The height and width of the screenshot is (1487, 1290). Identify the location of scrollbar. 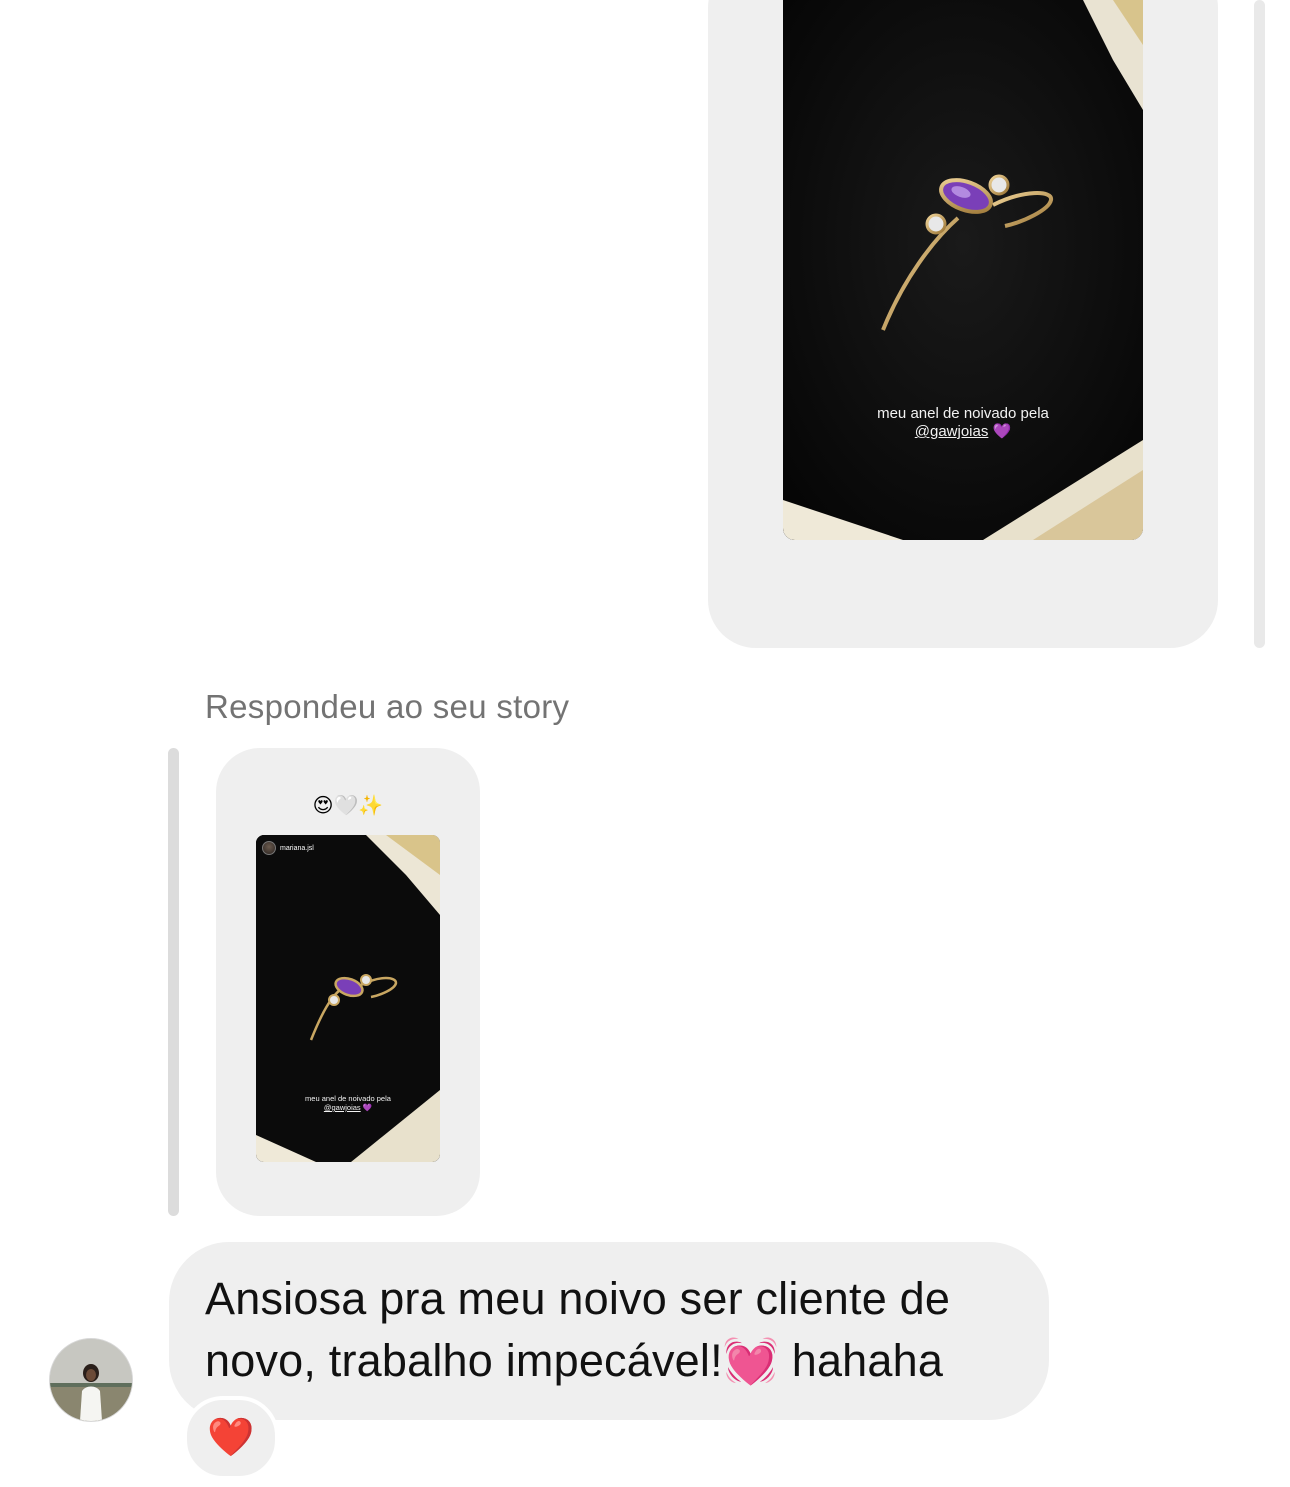
(1259, 324).